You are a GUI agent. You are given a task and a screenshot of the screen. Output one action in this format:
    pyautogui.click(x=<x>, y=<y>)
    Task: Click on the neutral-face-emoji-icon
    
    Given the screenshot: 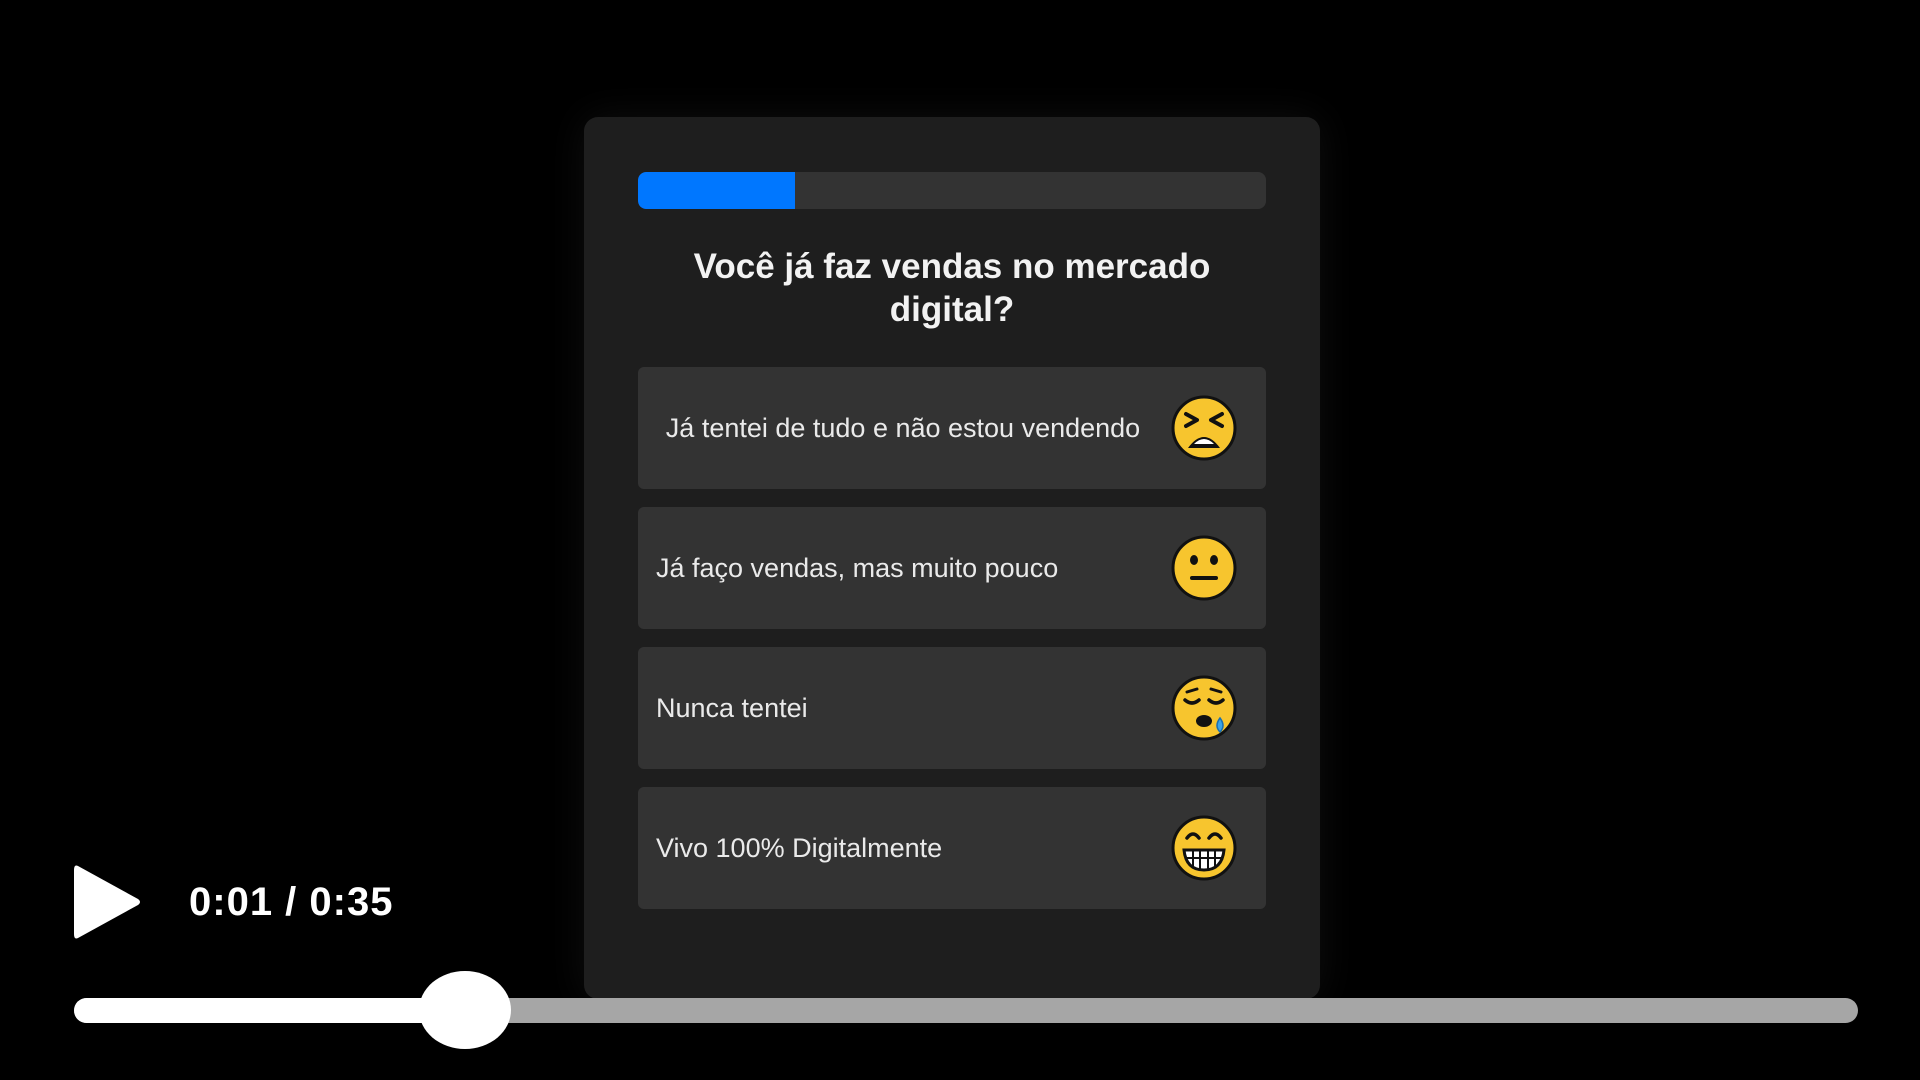 What is the action you would take?
    pyautogui.click(x=1204, y=568)
    